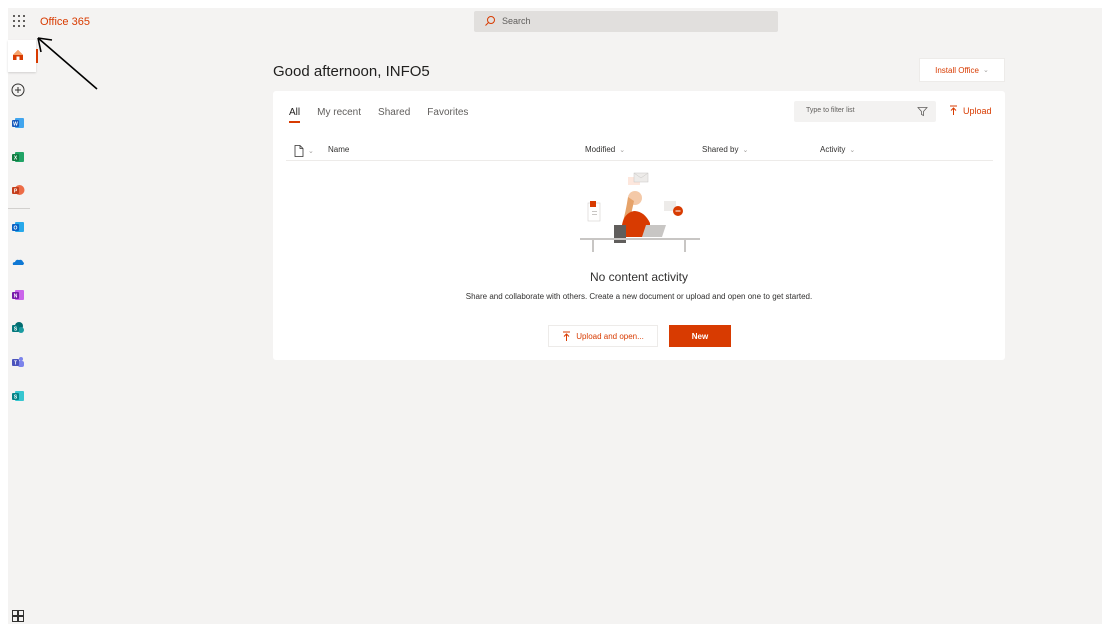  What do you see at coordinates (18, 328) in the screenshot?
I see `sharepoint-icon: S` at bounding box center [18, 328].